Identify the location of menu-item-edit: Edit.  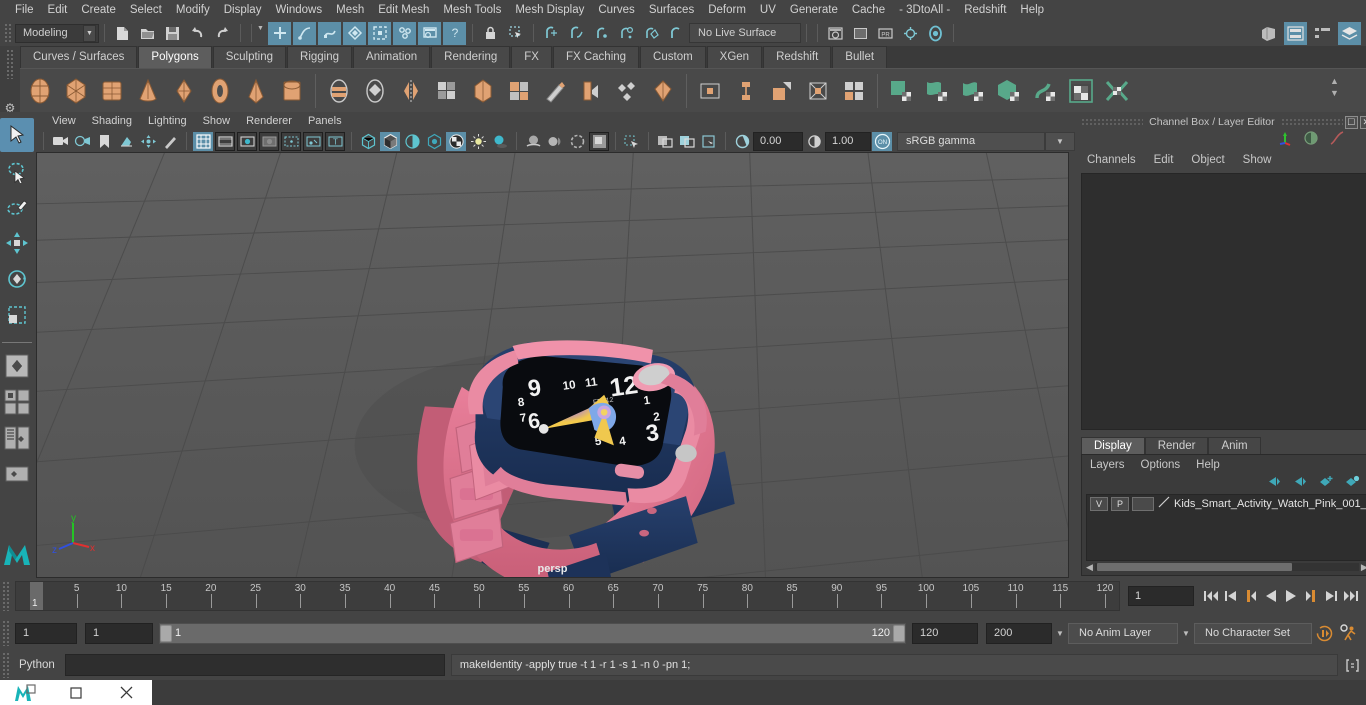
(58, 10).